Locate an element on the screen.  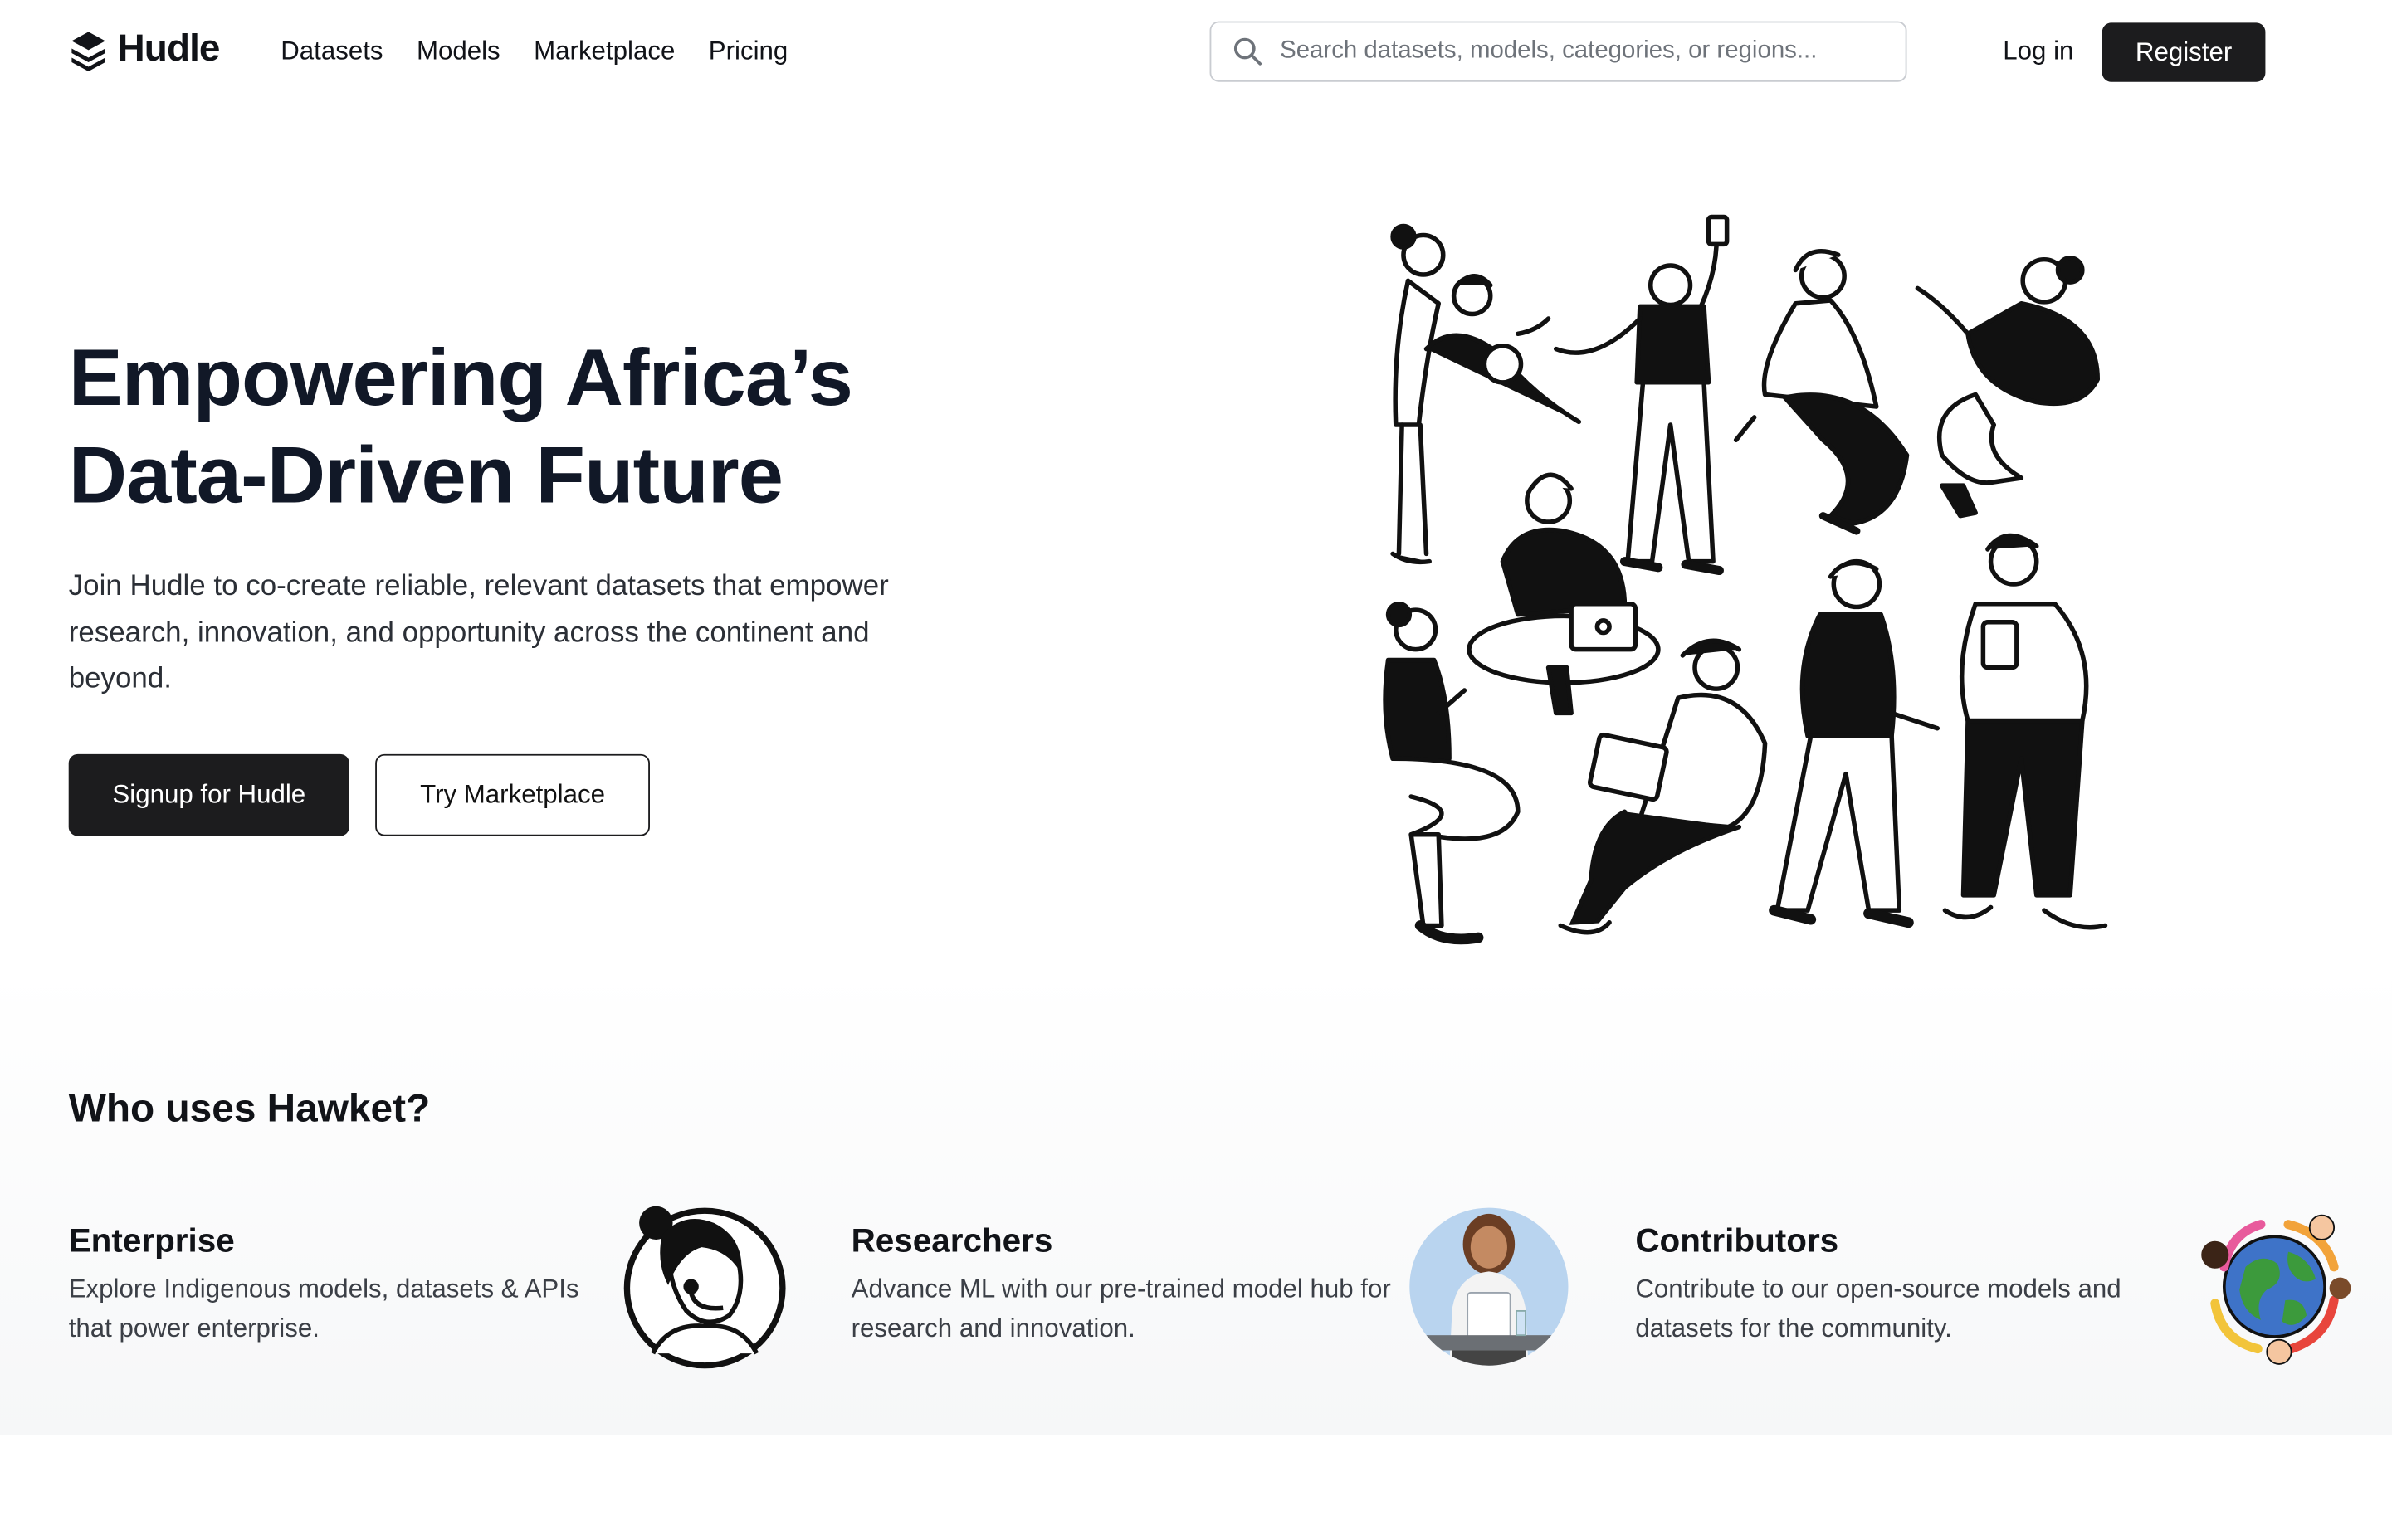
login-link: Log in is located at coordinates (2038, 52).